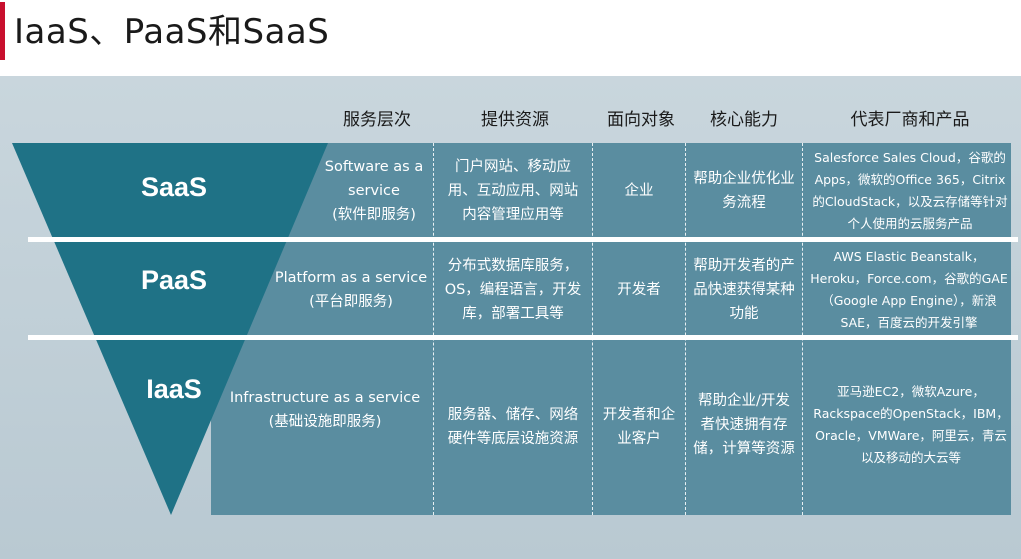  Describe the element at coordinates (641, 120) in the screenshot. I see `header-audience: 面向对象` at that location.